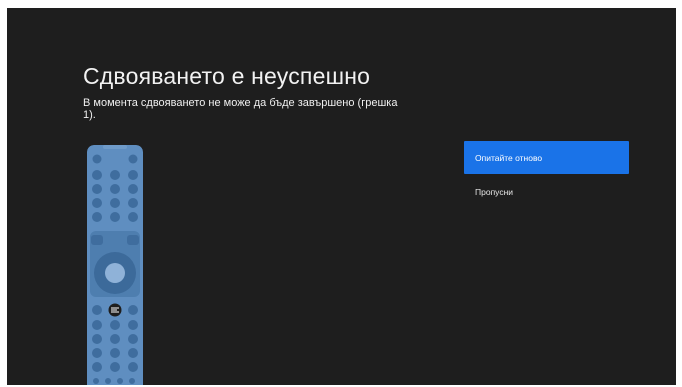  Describe the element at coordinates (115, 265) in the screenshot. I see `tv-remote-illustration` at that location.